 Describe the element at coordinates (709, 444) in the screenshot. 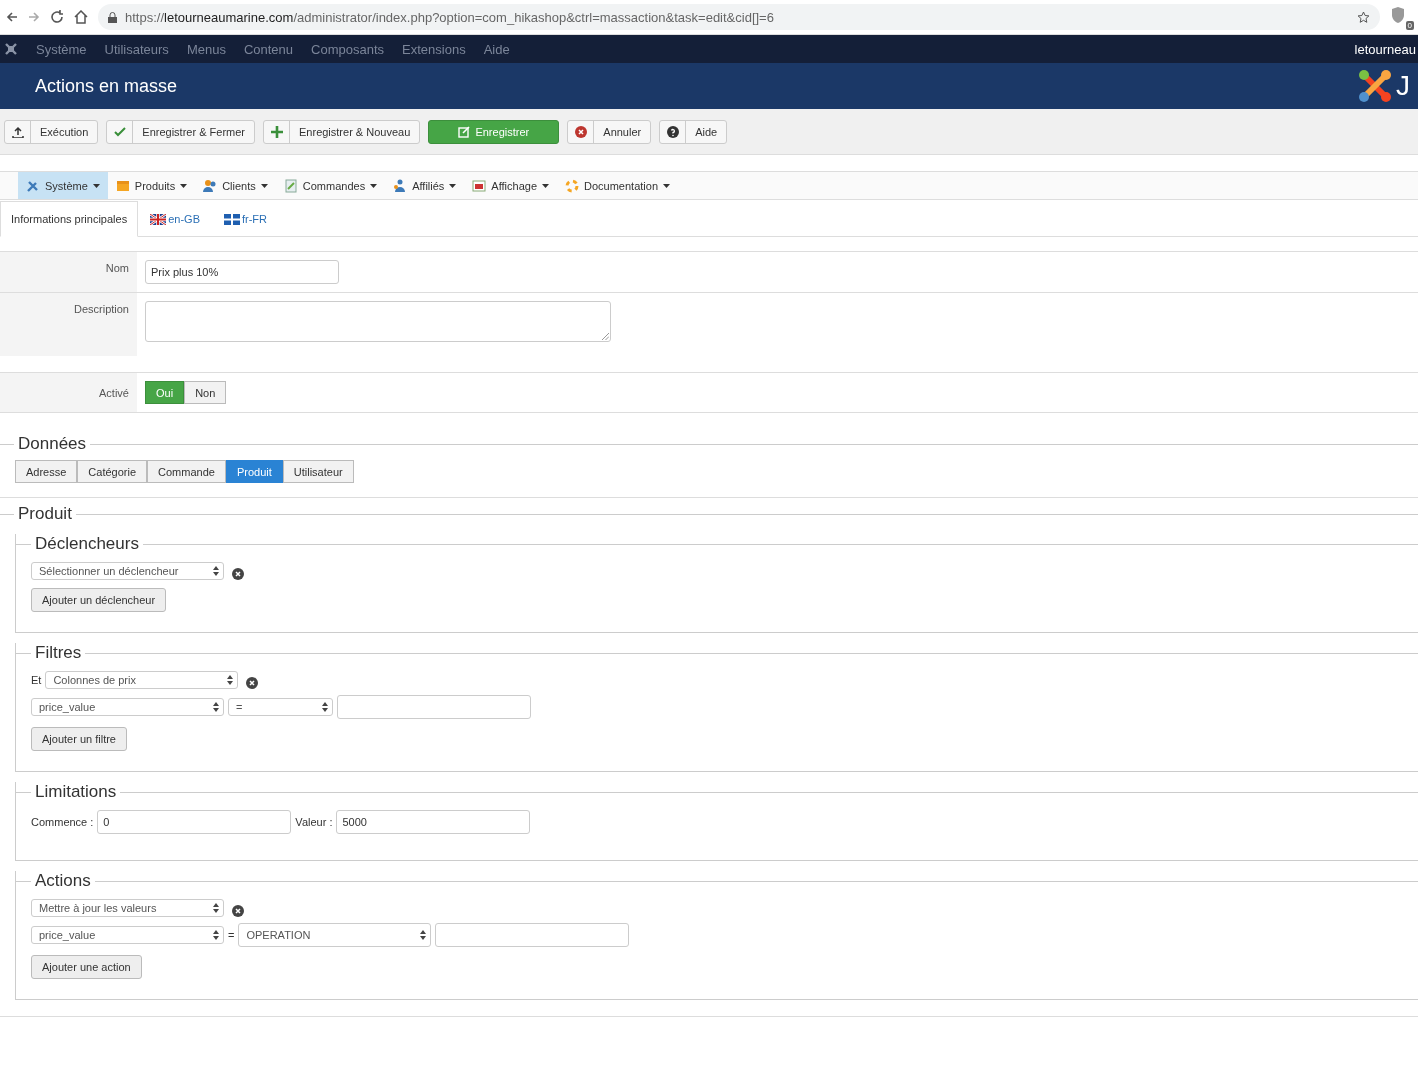

I see `section-title: Données` at that location.